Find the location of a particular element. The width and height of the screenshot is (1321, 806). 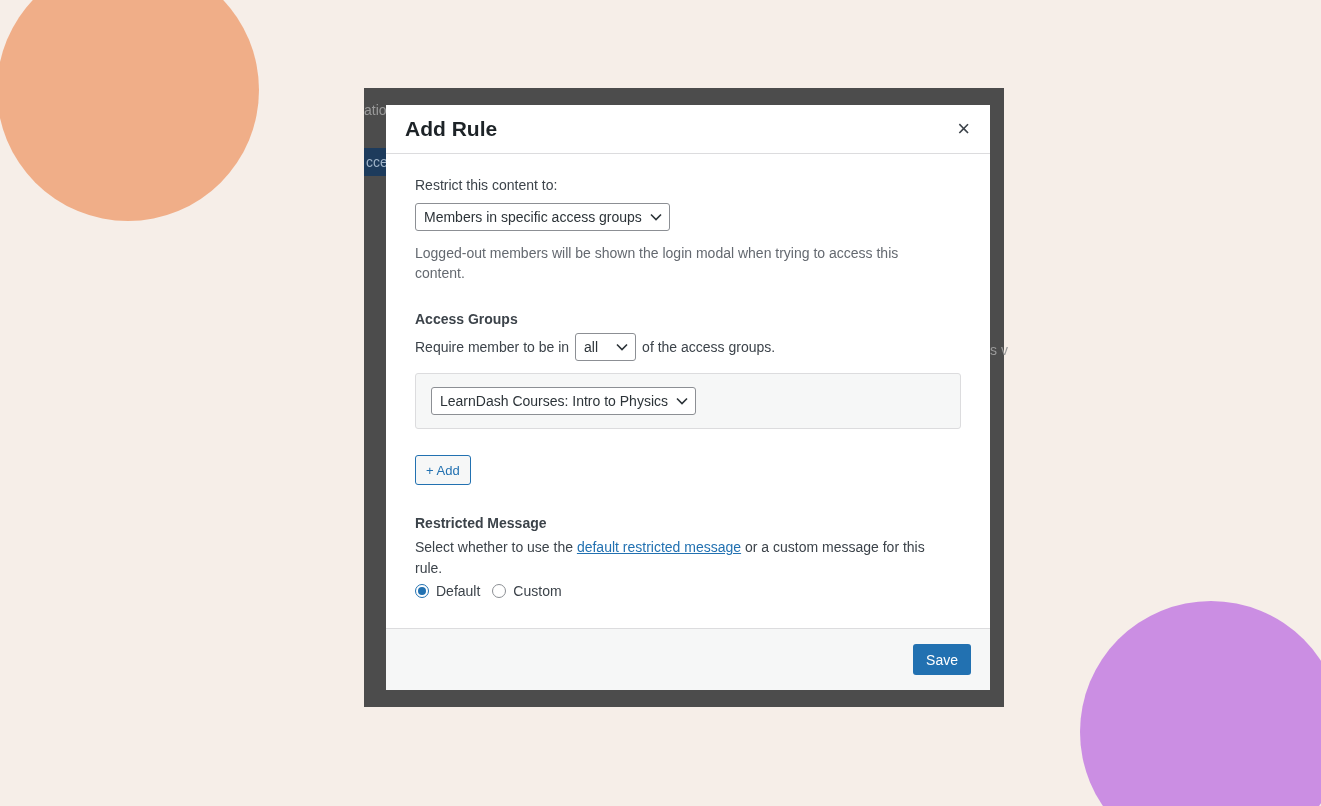

field-label: Restrict this content to: is located at coordinates (487, 185).